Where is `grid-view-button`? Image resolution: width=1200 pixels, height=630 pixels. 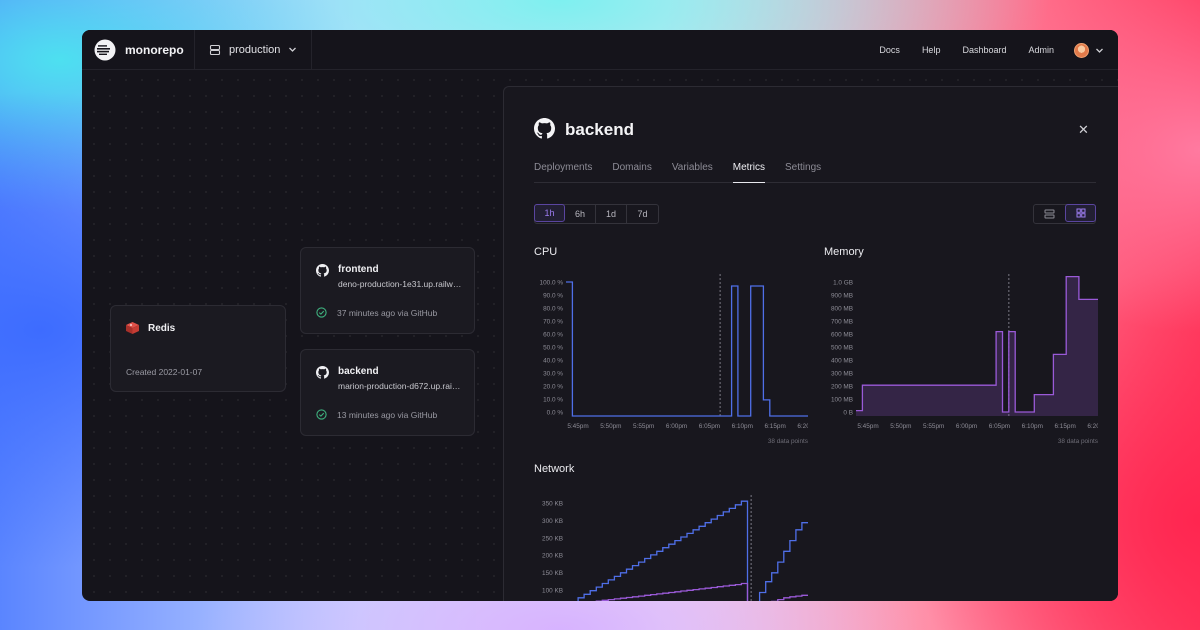 grid-view-button is located at coordinates (1080, 213).